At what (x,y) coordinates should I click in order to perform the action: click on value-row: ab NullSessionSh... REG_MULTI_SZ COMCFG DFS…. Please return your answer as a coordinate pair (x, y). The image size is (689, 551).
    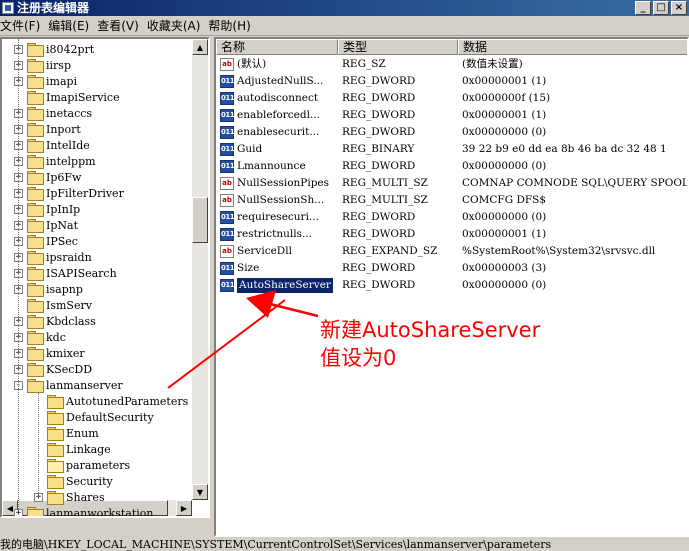
    Looking at the image, I should click on (451, 200).